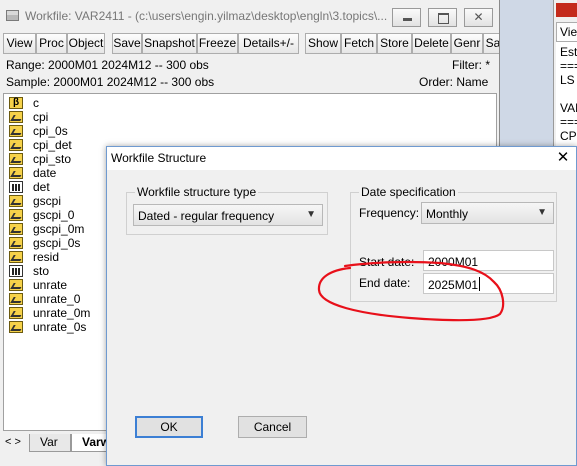 The width and height of the screenshot is (577, 466). I want to click on end-date-value: 2025M01, so click(453, 285).